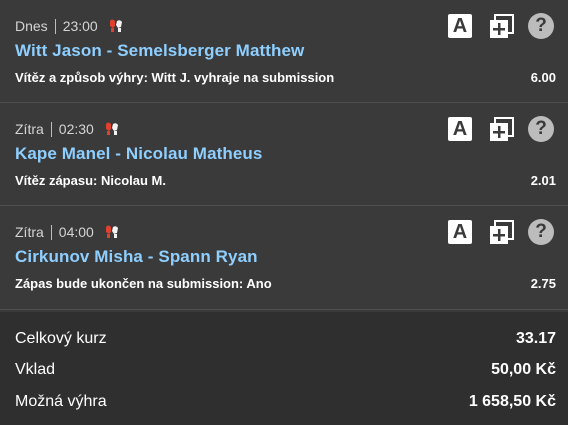 The image size is (568, 425). Describe the element at coordinates (80, 26) in the screenshot. I see `bet-time: 23:00` at that location.